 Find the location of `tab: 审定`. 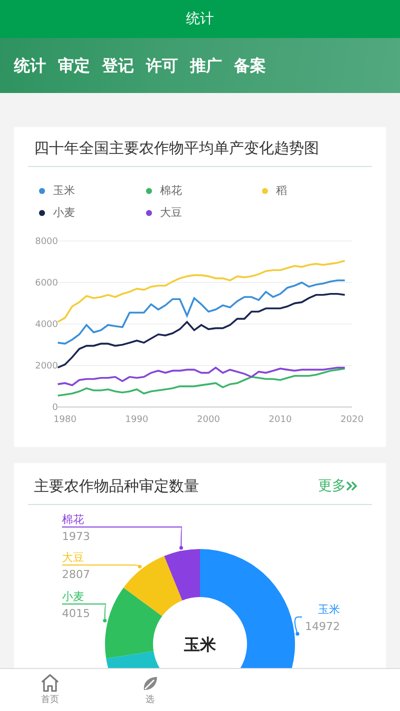

tab: 审定 is located at coordinates (74, 66).